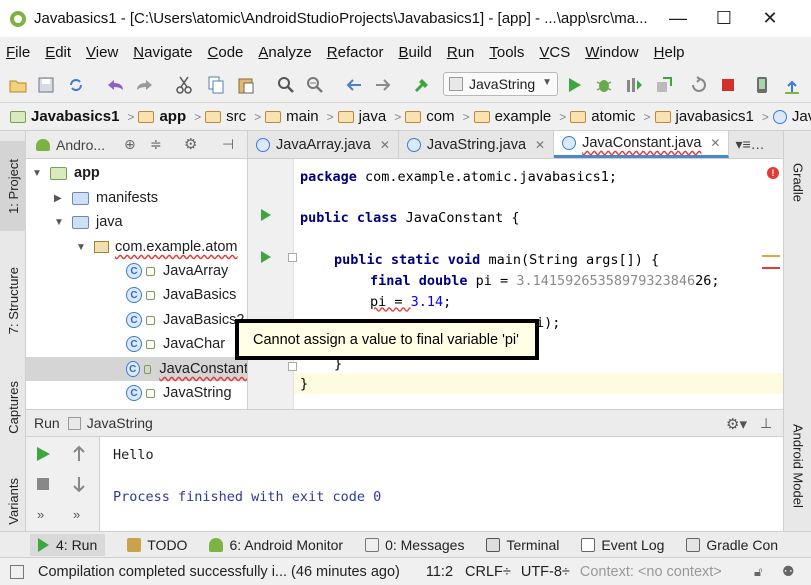 The width and height of the screenshot is (811, 585). I want to click on tree-node-class: C JavaArray, so click(177, 271).